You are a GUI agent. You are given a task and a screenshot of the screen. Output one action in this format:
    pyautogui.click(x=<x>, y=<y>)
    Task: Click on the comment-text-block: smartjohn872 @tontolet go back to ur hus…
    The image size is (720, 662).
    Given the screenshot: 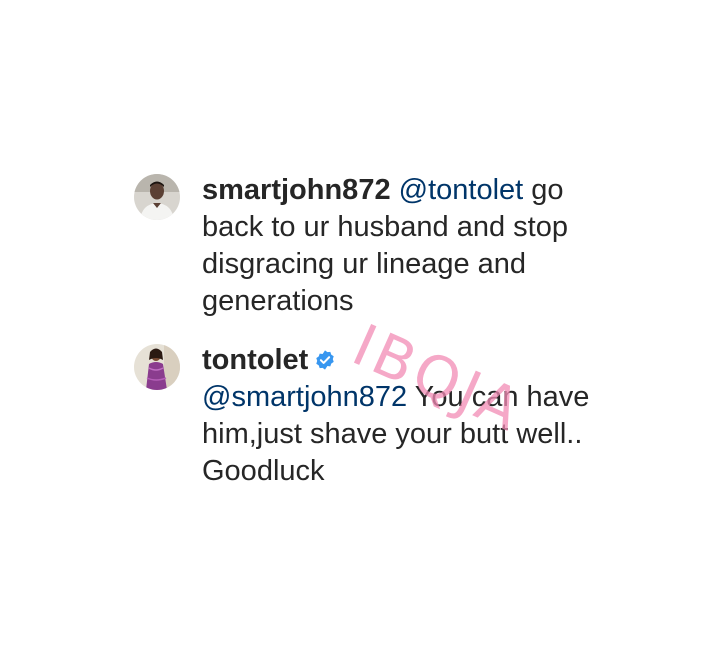 What is the action you would take?
    pyautogui.click(x=402, y=246)
    